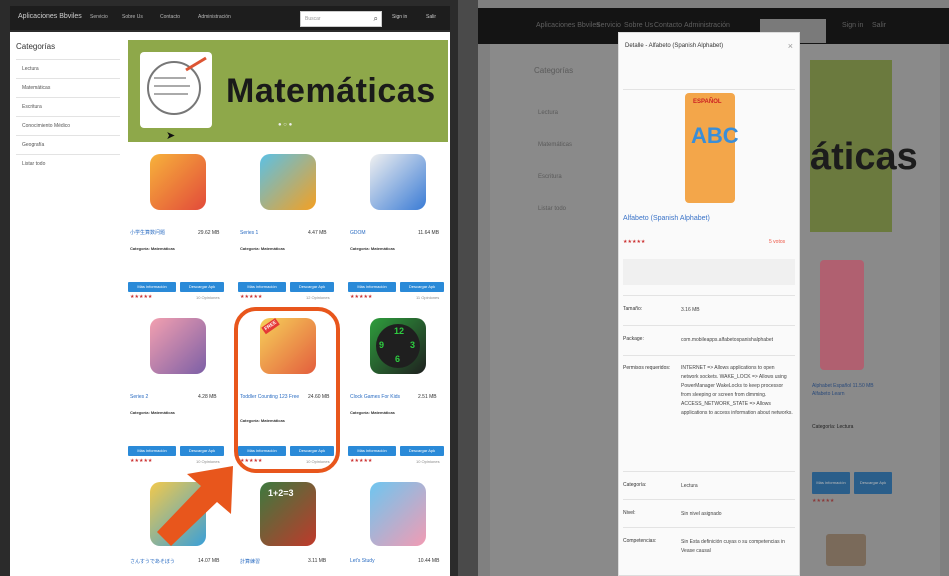 The height and width of the screenshot is (576, 949). What do you see at coordinates (281, 493) in the screenshot?
I see `chalkboard-text: 1+2=3` at bounding box center [281, 493].